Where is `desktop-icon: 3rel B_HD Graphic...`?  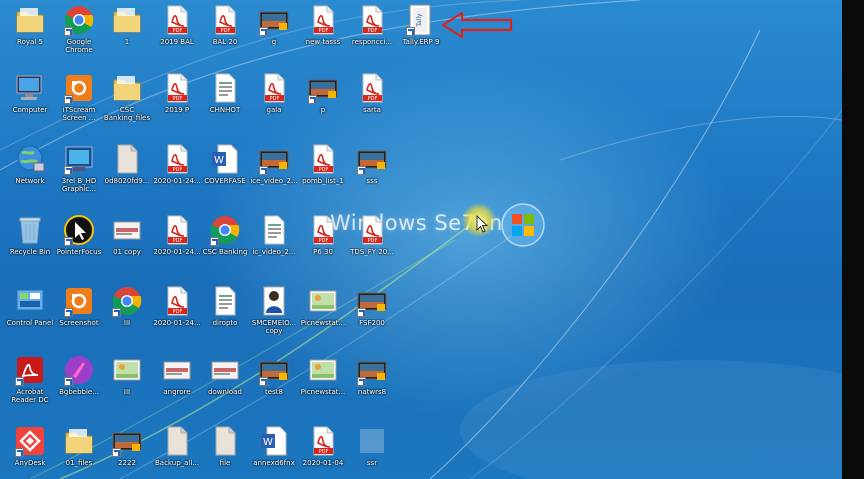
desktop-icon: 3rel B_HD Graphic... is located at coordinates (79, 174).